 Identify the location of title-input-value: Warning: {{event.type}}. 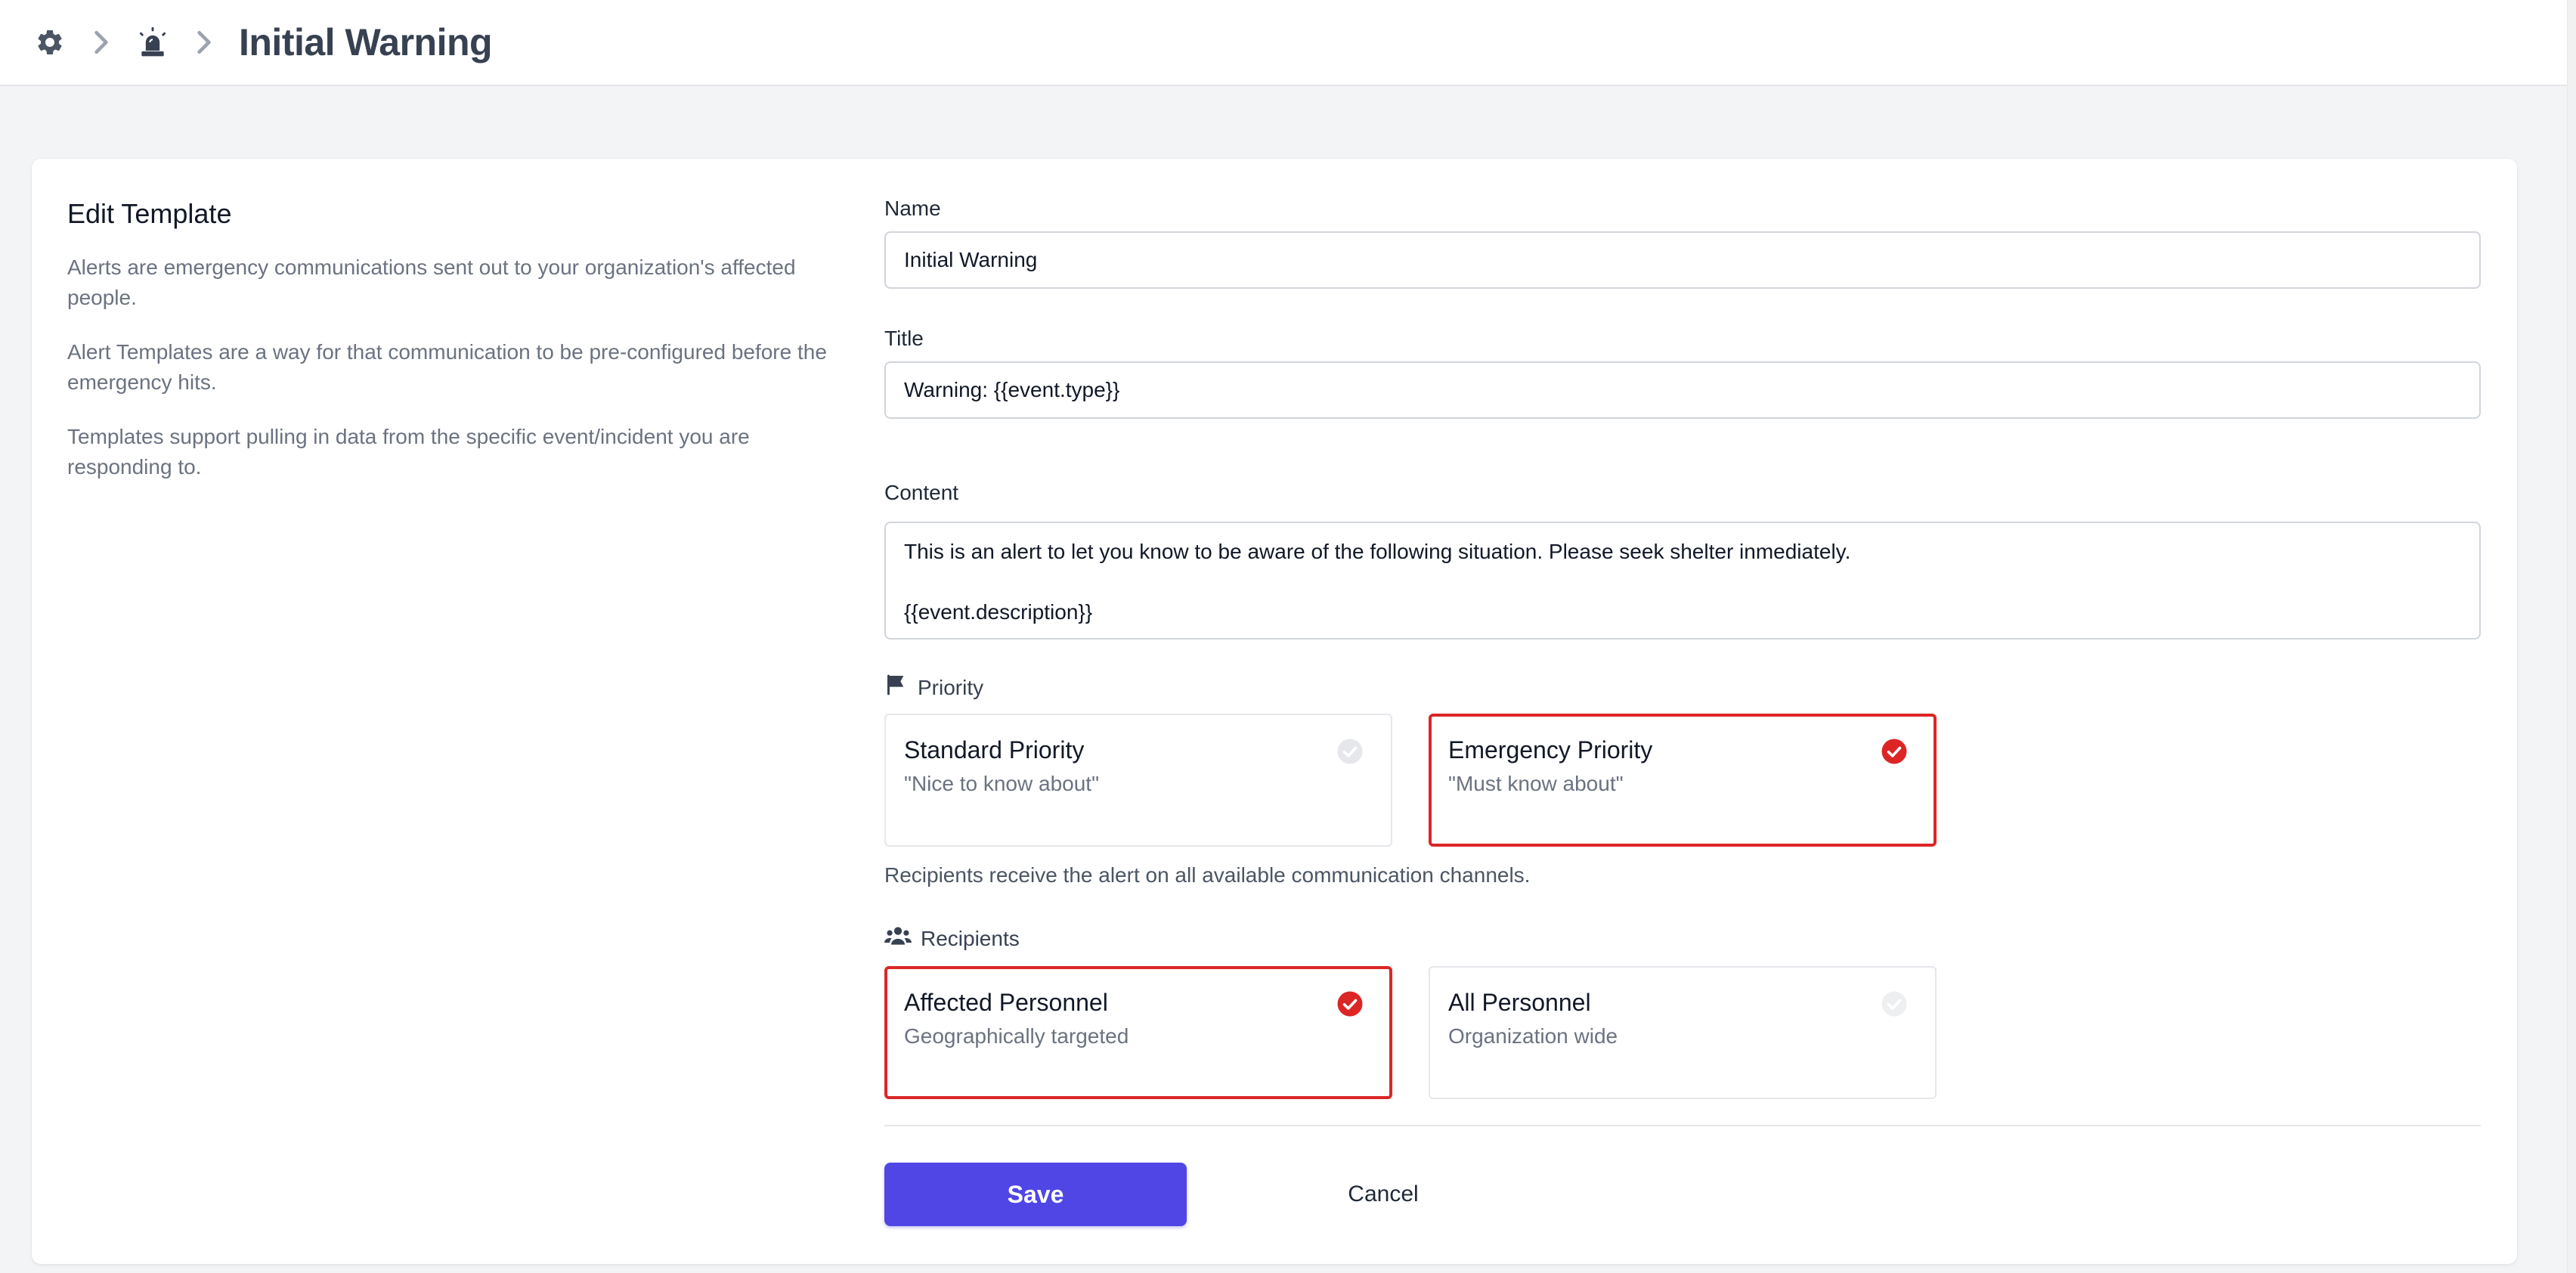
(1012, 390).